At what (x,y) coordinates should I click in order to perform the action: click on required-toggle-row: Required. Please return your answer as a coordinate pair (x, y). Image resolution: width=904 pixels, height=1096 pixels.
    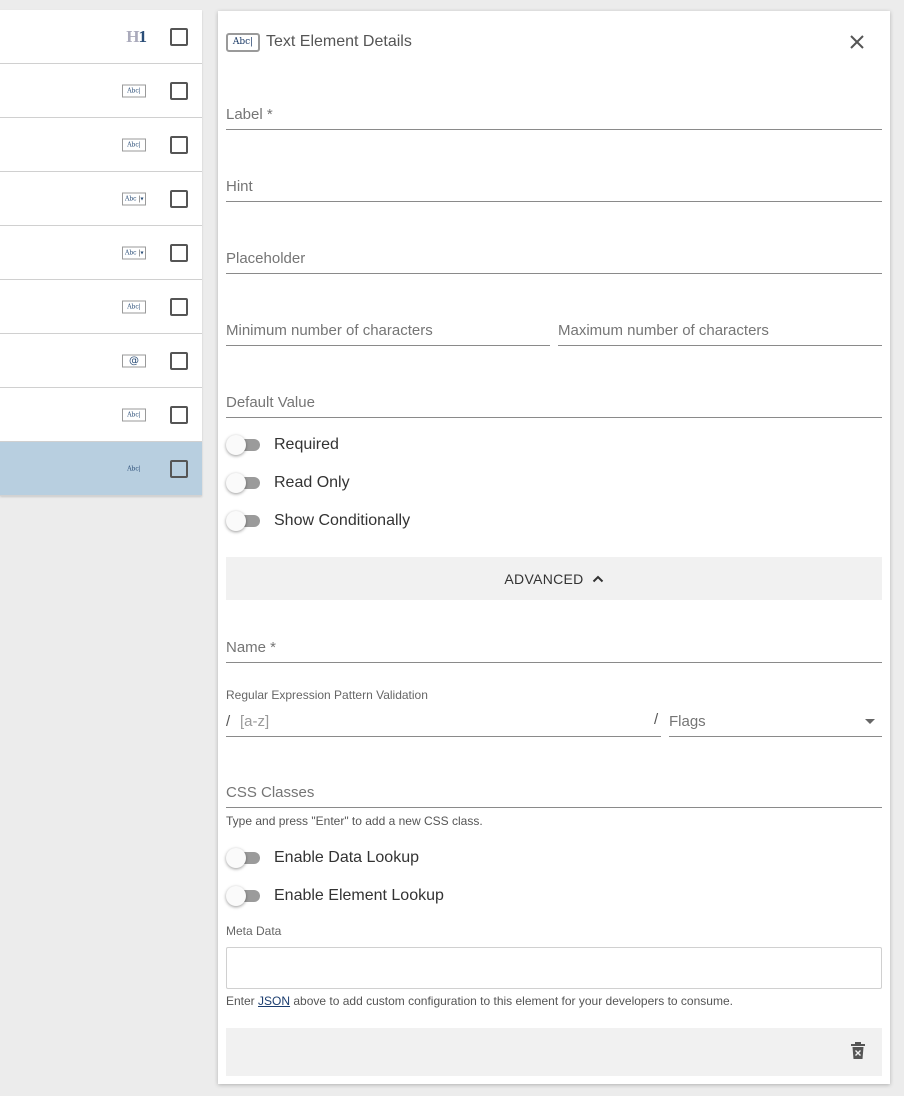
    Looking at the image, I should click on (282, 445).